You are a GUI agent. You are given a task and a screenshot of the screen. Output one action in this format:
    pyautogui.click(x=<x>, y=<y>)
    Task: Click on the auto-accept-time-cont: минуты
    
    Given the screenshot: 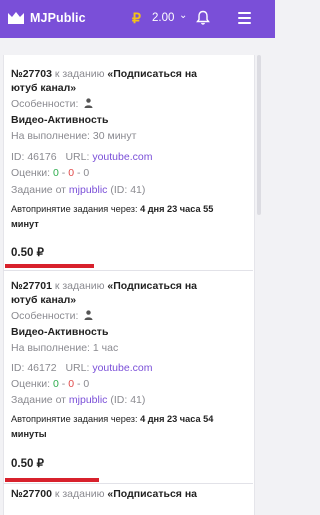 What is the action you would take?
    pyautogui.click(x=29, y=434)
    